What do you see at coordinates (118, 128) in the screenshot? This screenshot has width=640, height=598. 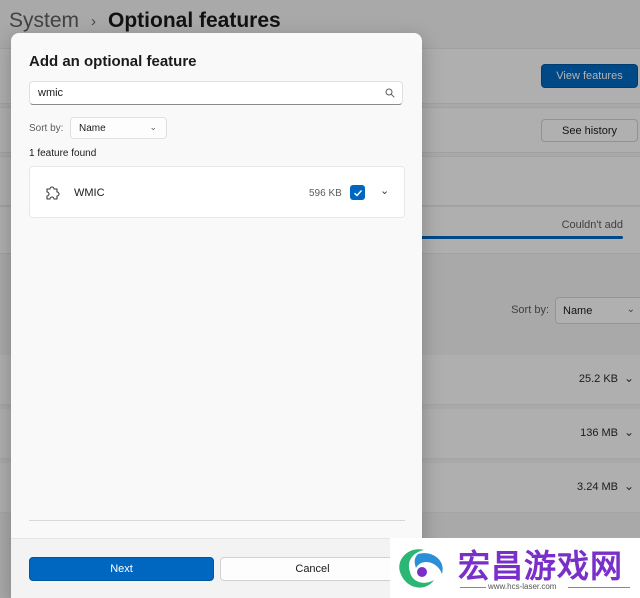 I see `sort-dropdown: Name ⌄` at bounding box center [118, 128].